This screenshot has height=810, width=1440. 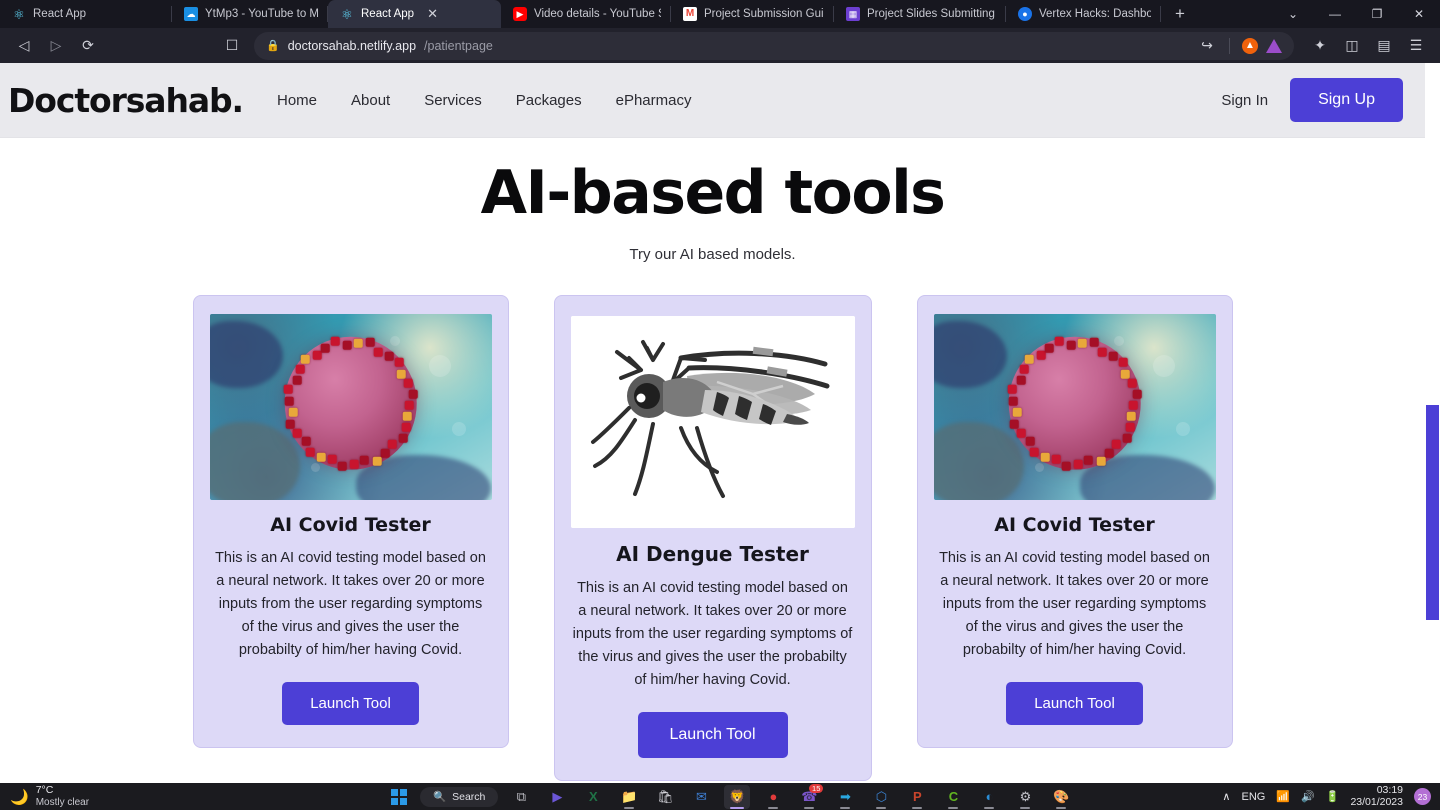 I want to click on search-icon: 🔍, so click(x=440, y=797).